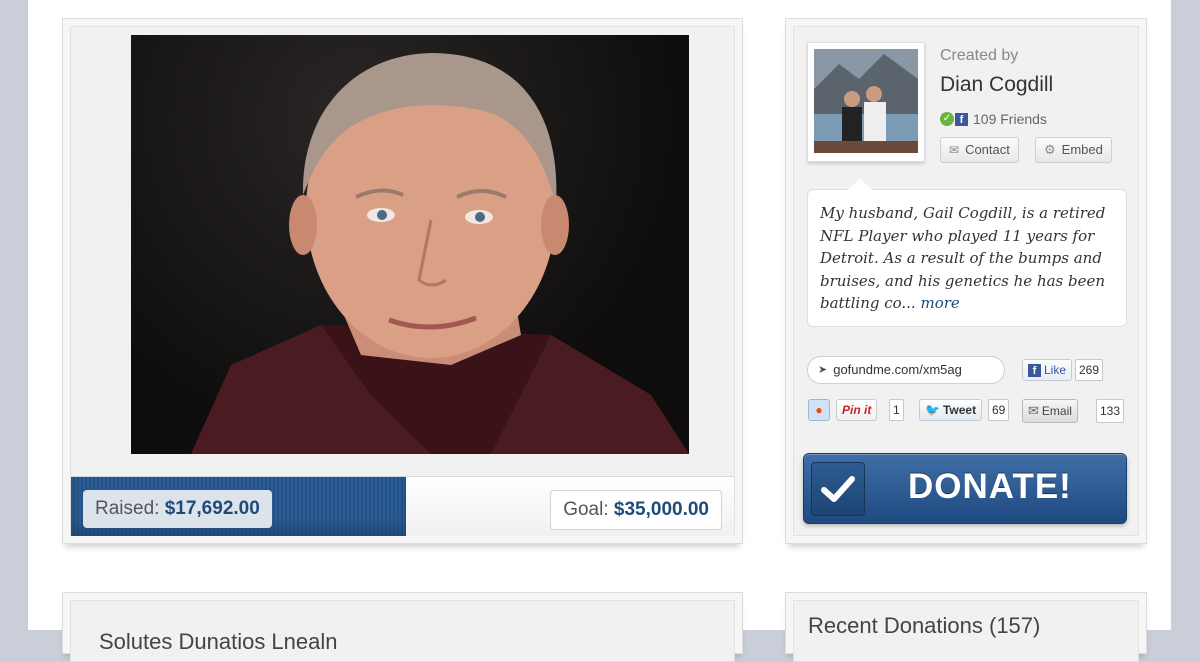 This screenshot has height=662, width=1200. I want to click on goal-amount-badge: Goal: $35,000.00, so click(636, 510).